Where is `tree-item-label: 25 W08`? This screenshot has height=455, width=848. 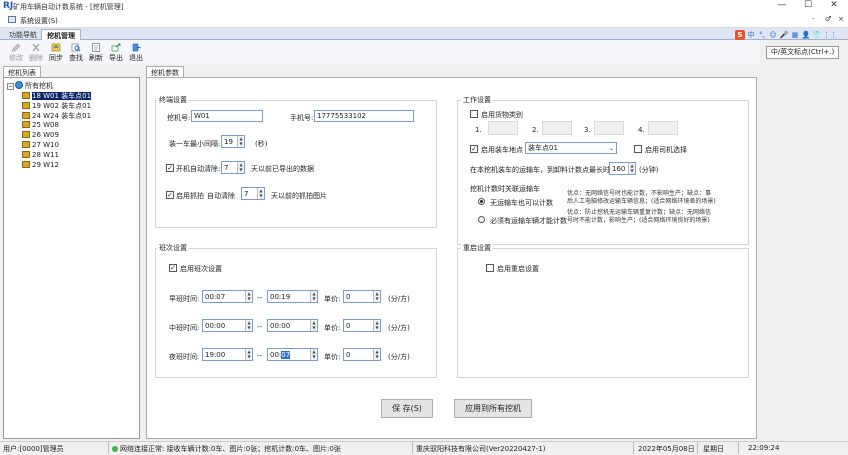 tree-item-label: 25 W08 is located at coordinates (45, 125).